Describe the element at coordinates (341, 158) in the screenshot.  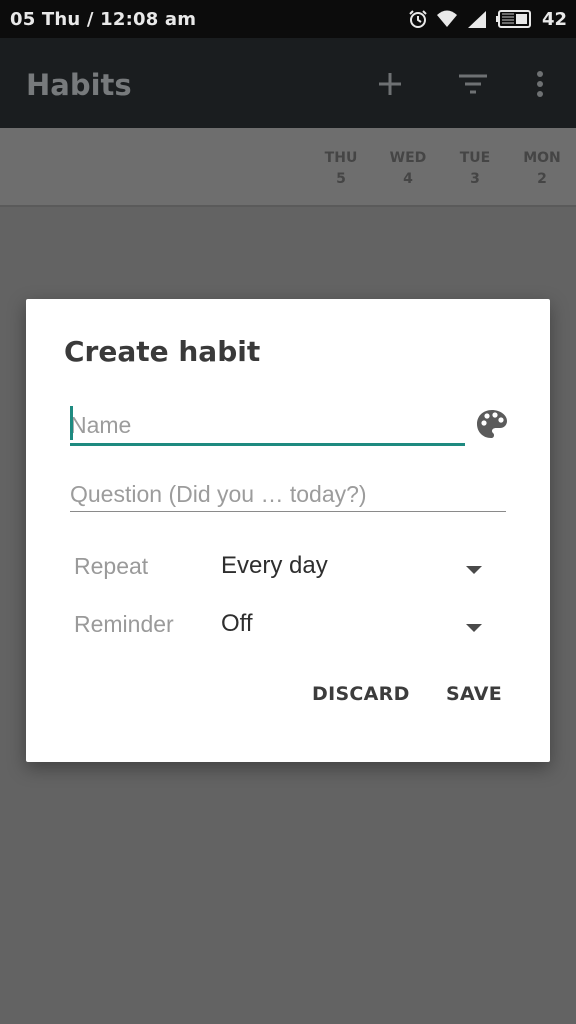
I see `day-name: THU` at that location.